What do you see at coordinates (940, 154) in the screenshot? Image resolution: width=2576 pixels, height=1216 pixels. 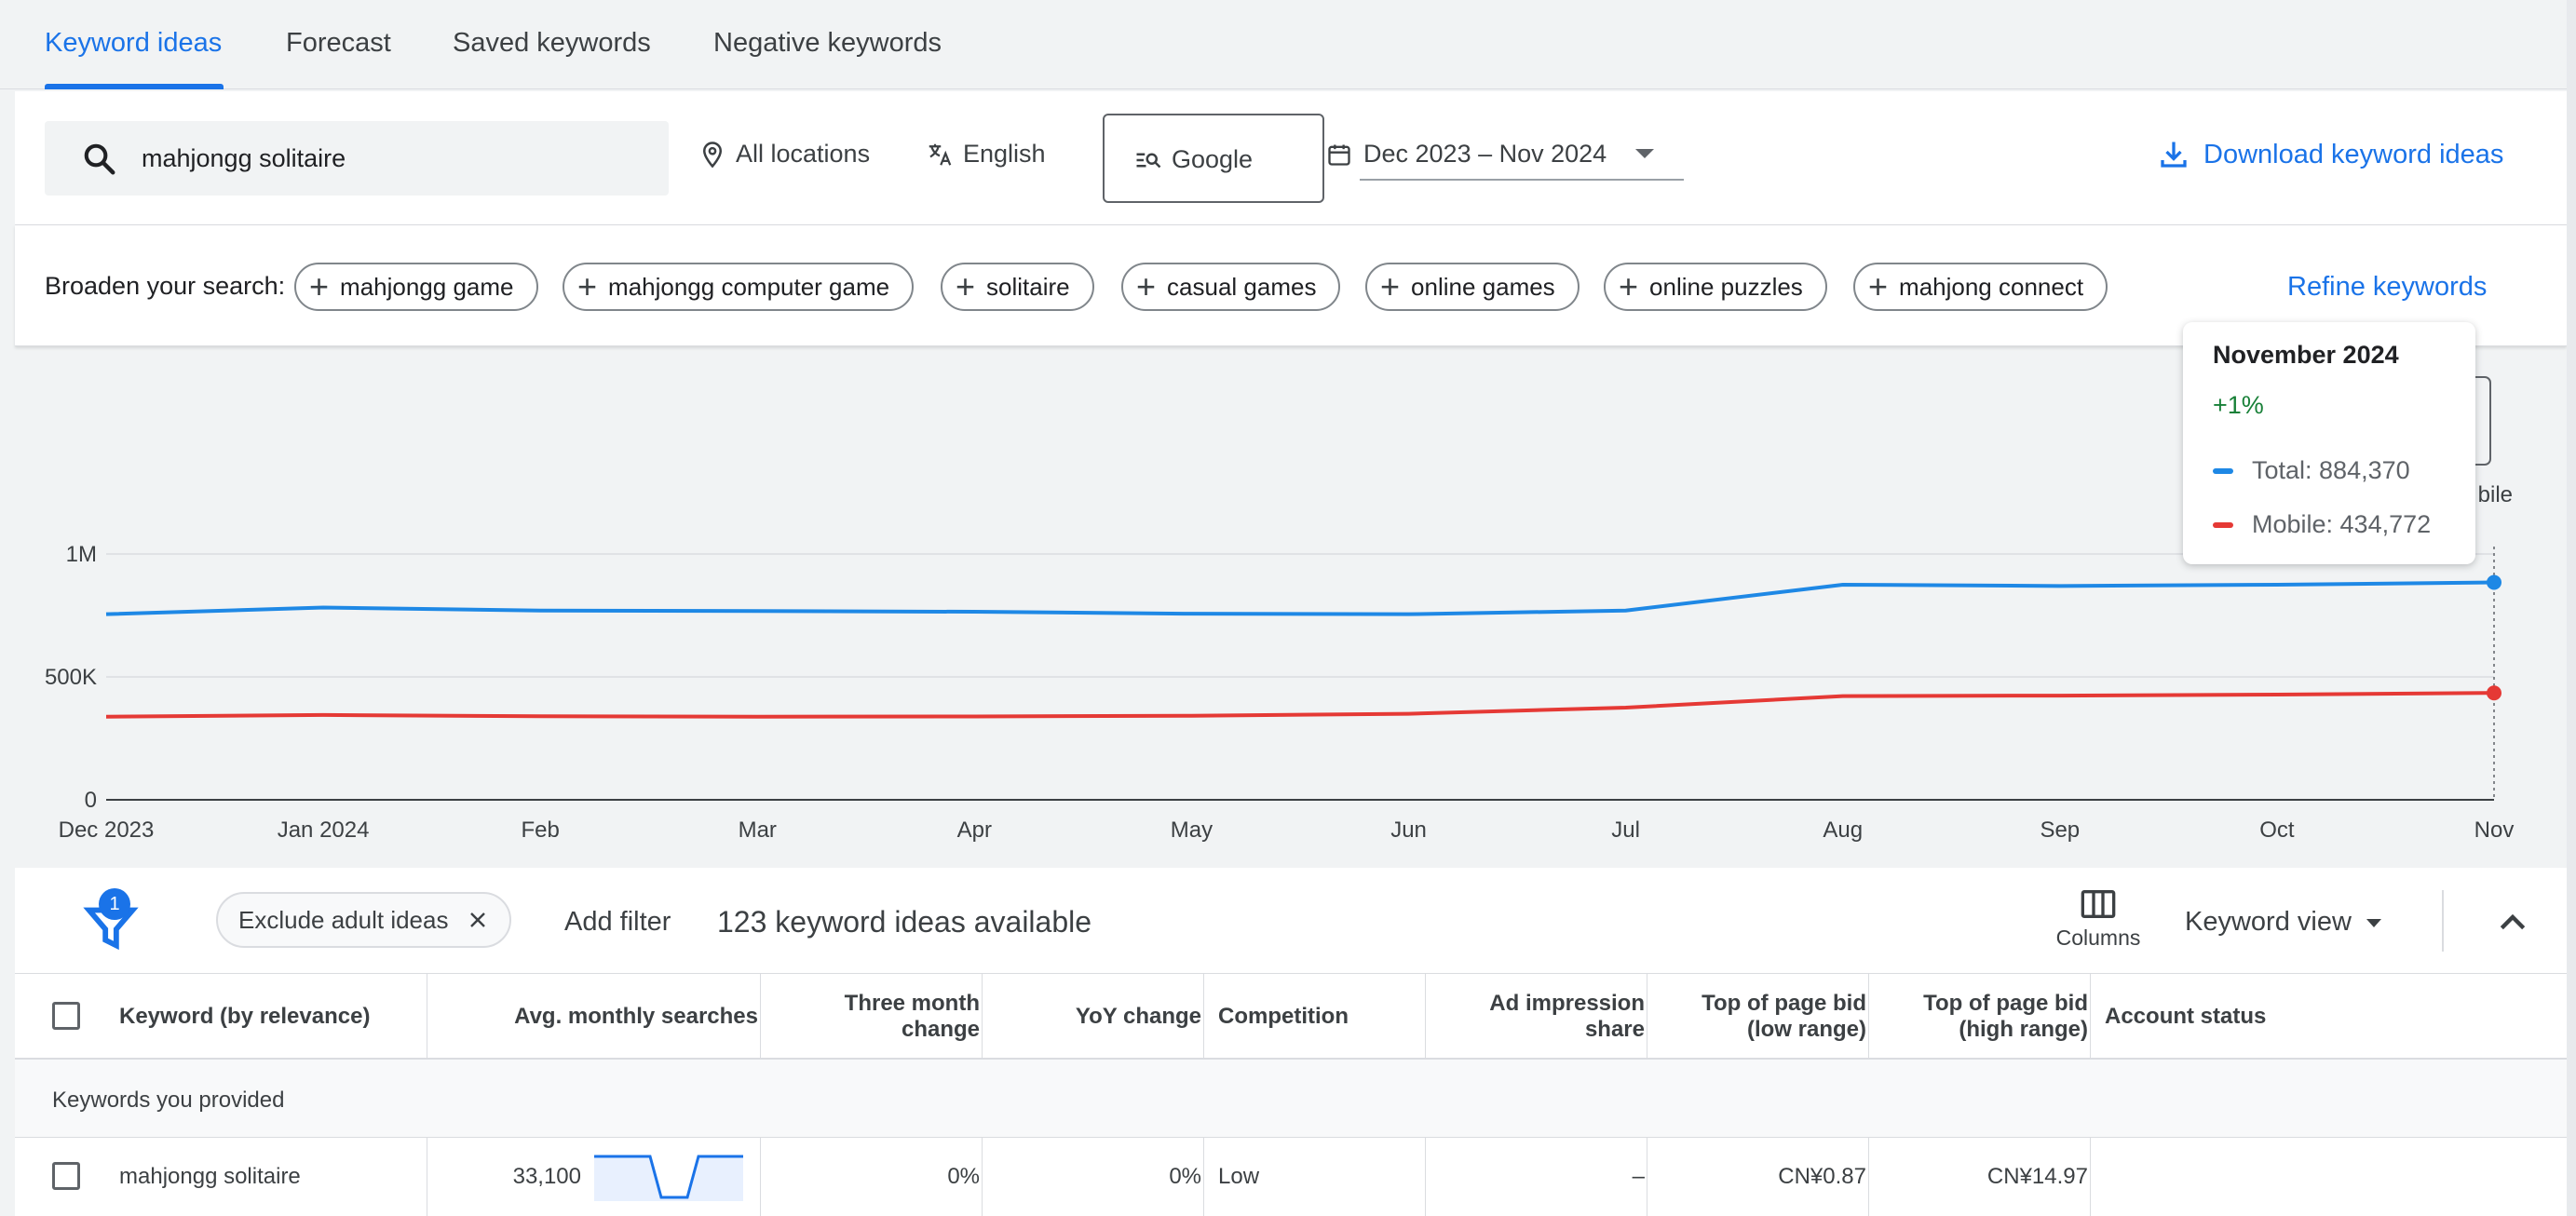 I see `translate-icon` at bounding box center [940, 154].